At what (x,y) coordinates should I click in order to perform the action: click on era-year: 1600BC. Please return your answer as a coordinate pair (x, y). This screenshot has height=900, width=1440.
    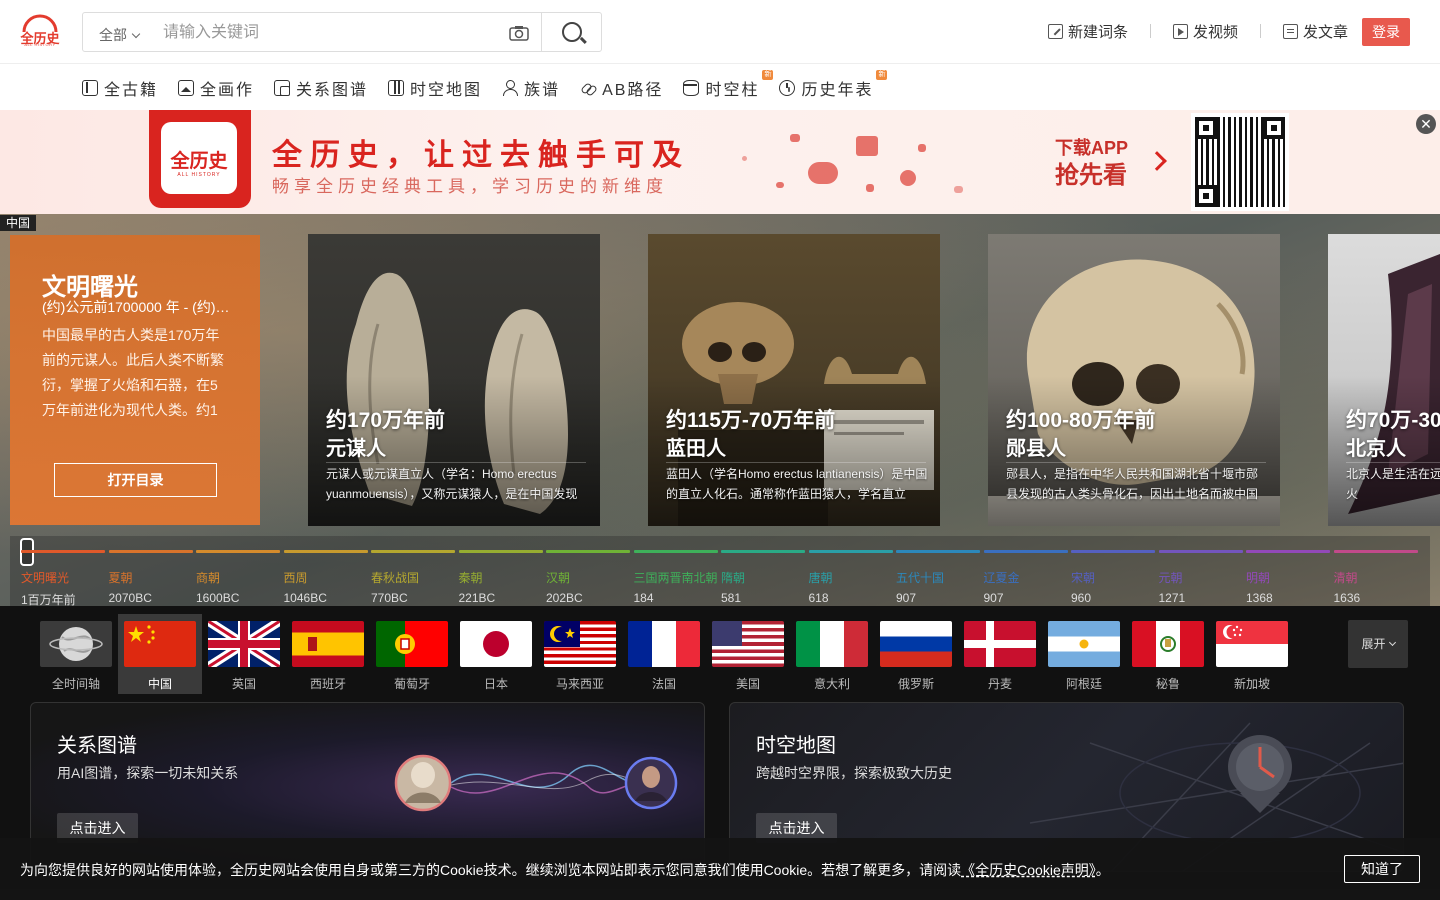
    Looking at the image, I should click on (218, 598).